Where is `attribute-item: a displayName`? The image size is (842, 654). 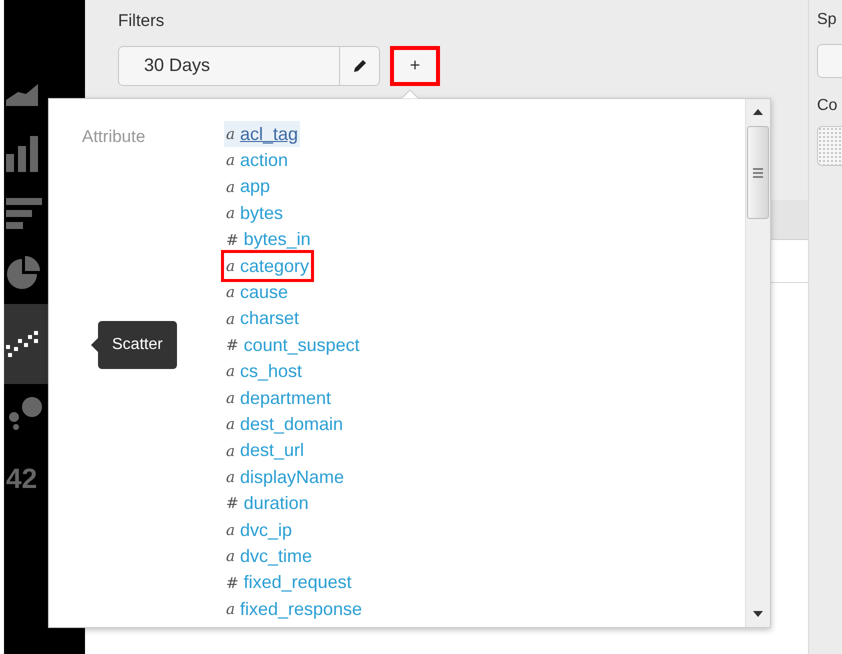
attribute-item: a displayName is located at coordinates (285, 477).